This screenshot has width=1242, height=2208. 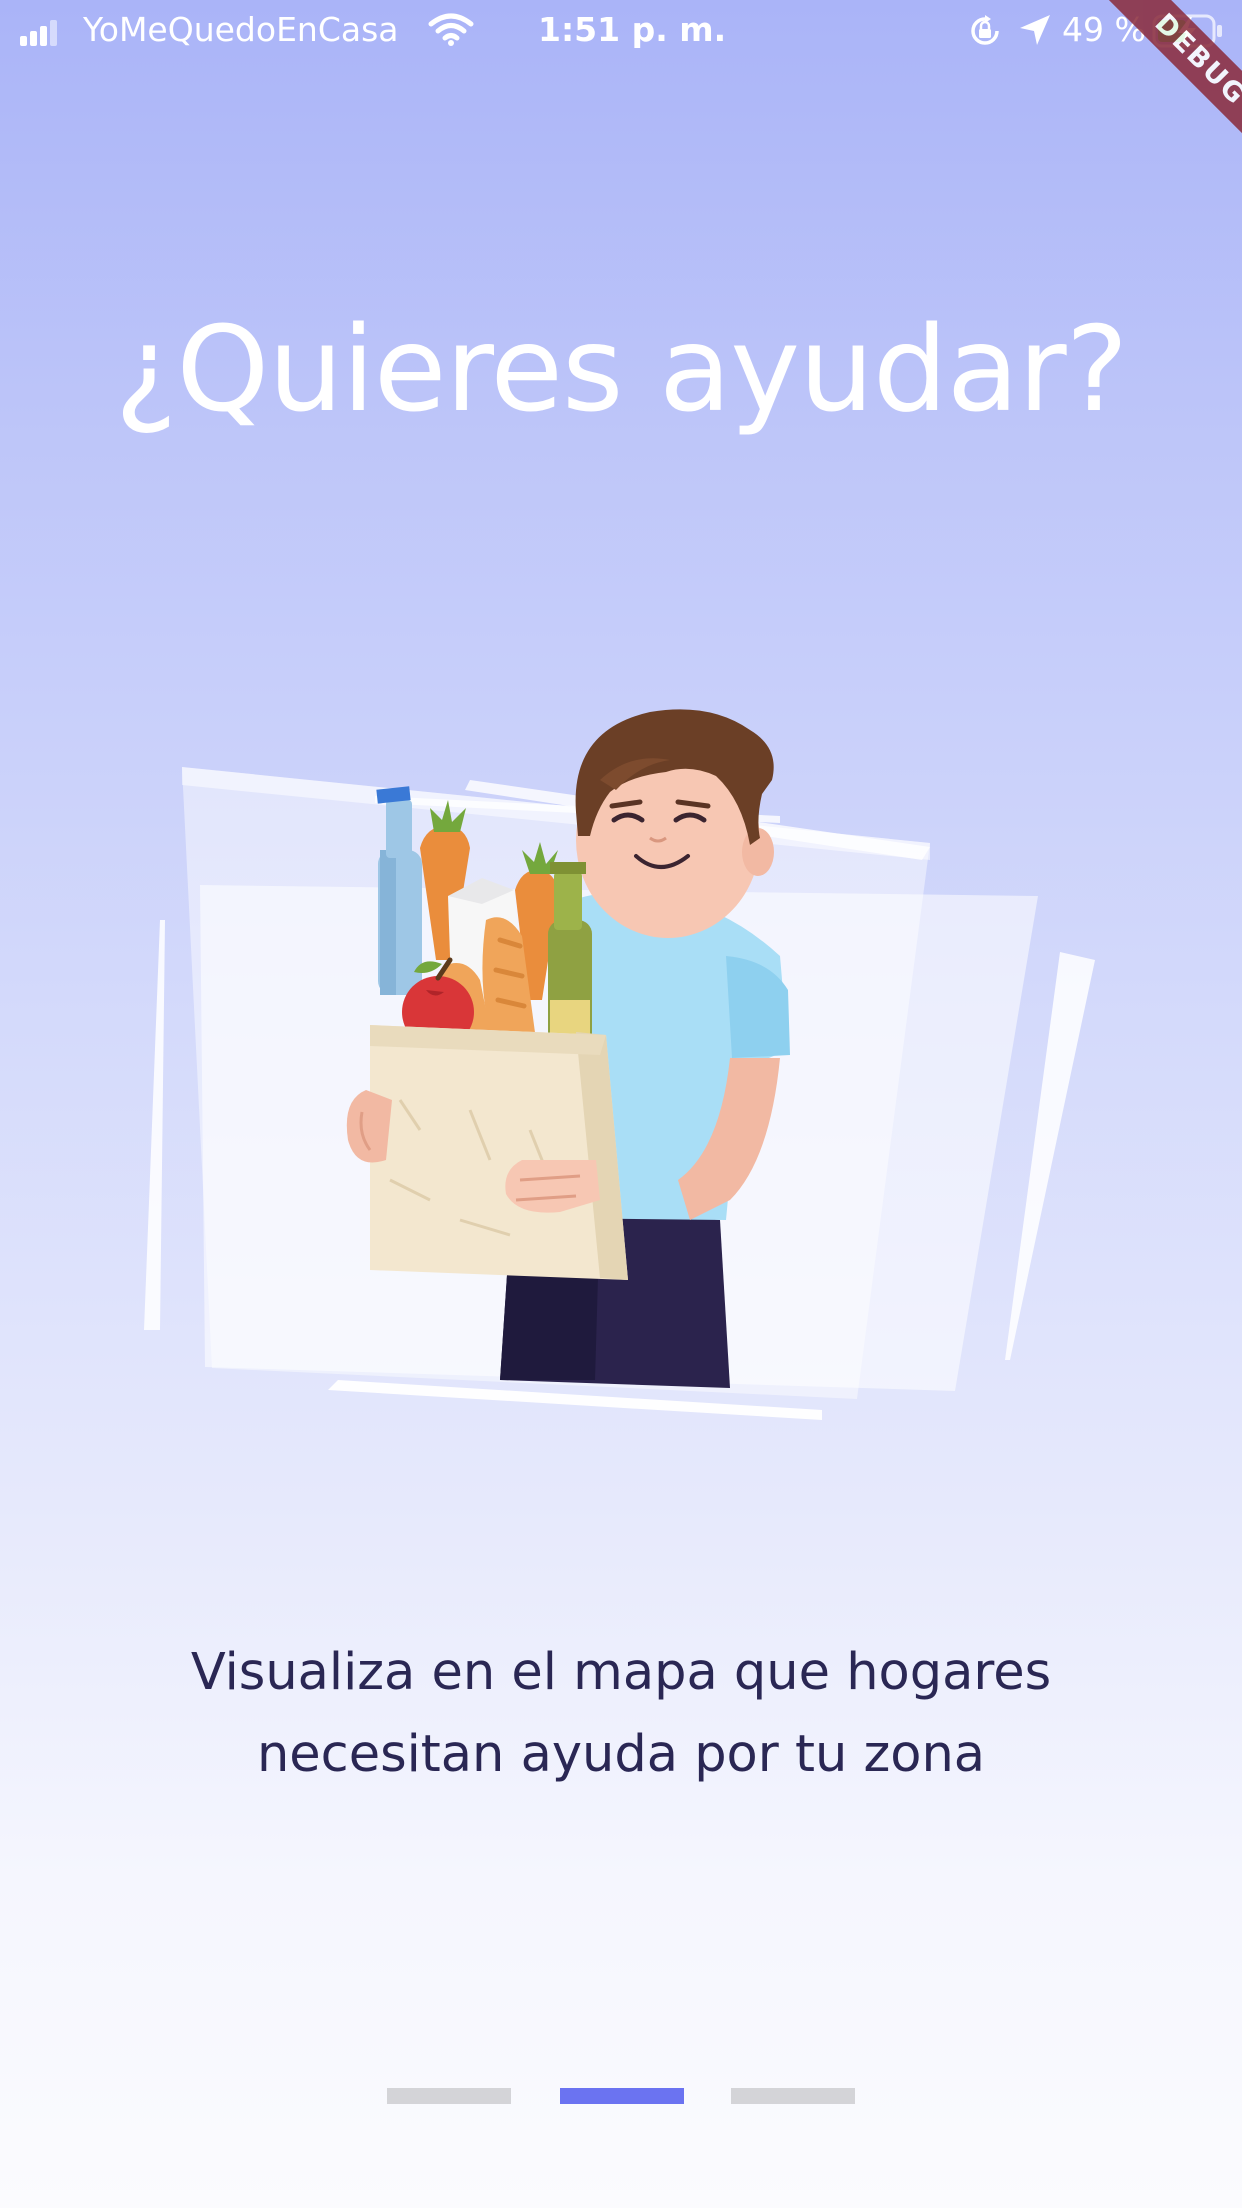 I want to click on page-indicator-dot-2-active, so click(x=622, y=2096).